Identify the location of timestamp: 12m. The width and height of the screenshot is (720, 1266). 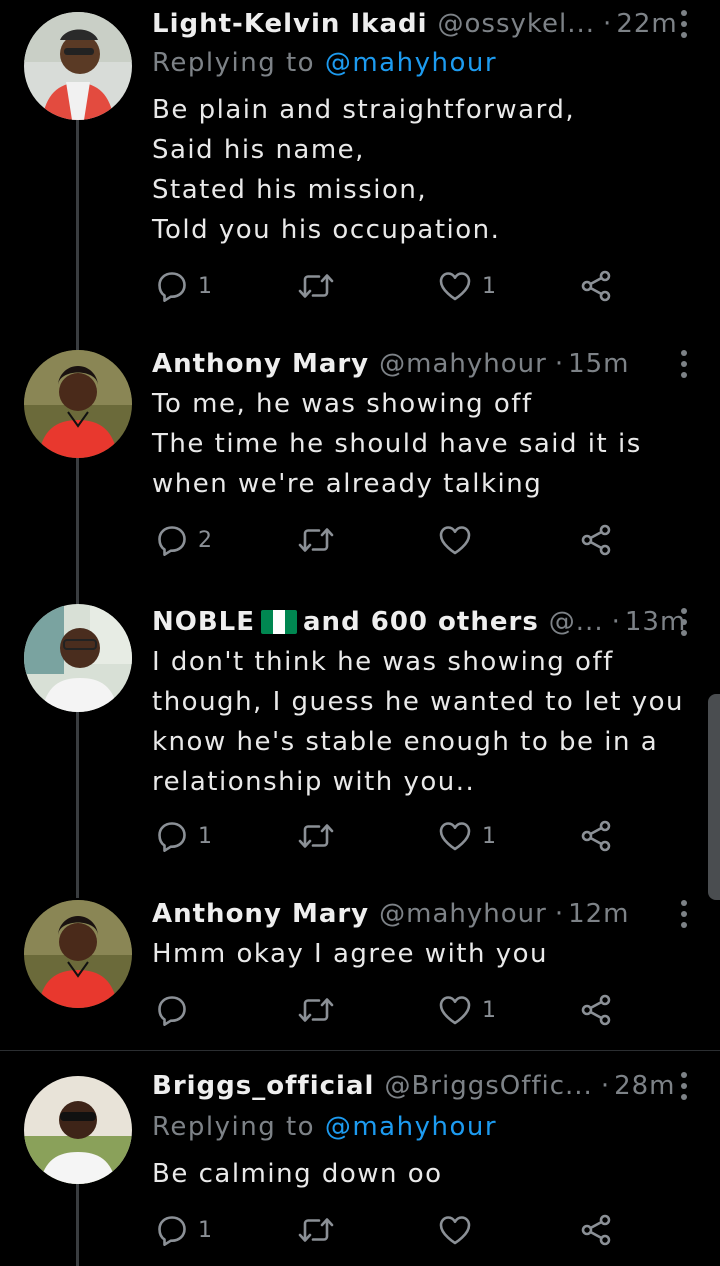
(598, 914).